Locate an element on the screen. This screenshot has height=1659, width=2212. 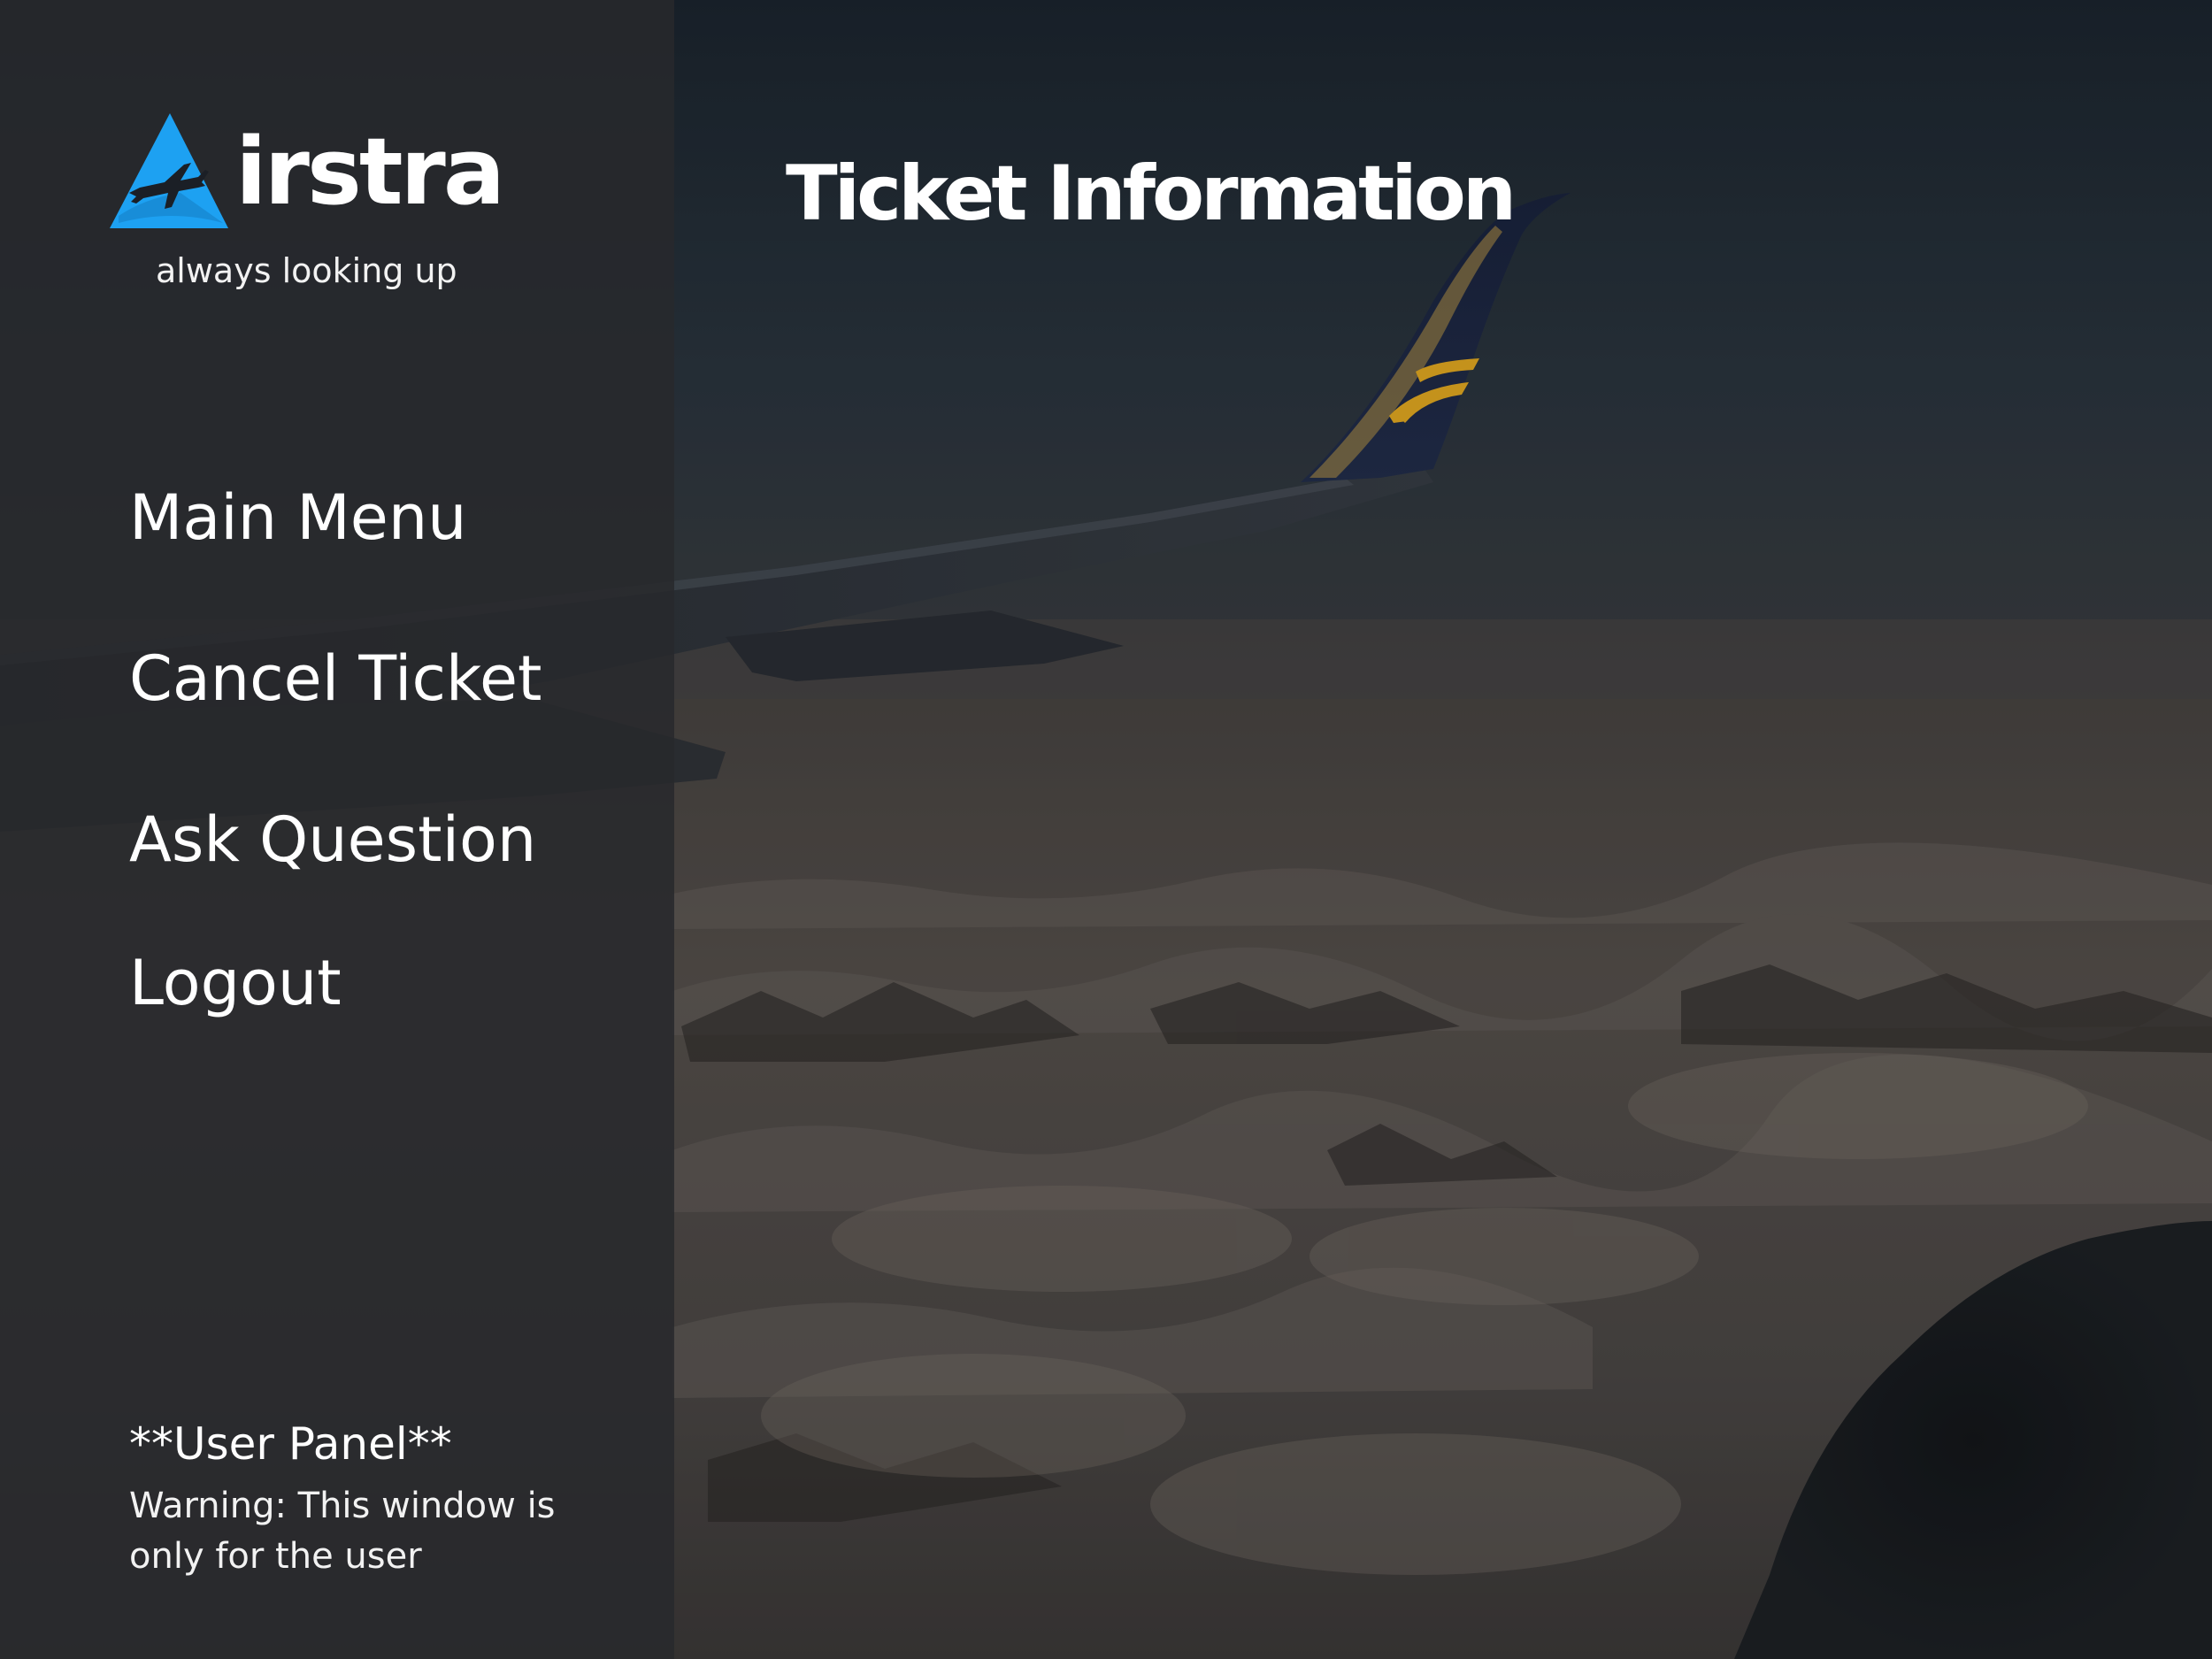
sidebar-item-ask-question: Ask Question is located at coordinates (395, 840).